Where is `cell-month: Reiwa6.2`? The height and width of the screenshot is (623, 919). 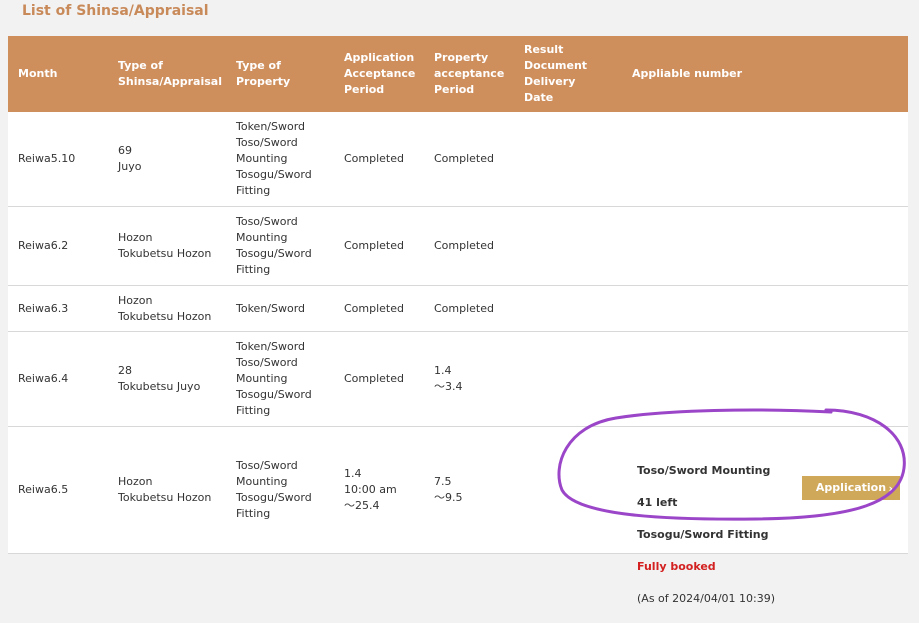 cell-month: Reiwa6.2 is located at coordinates (58, 246).